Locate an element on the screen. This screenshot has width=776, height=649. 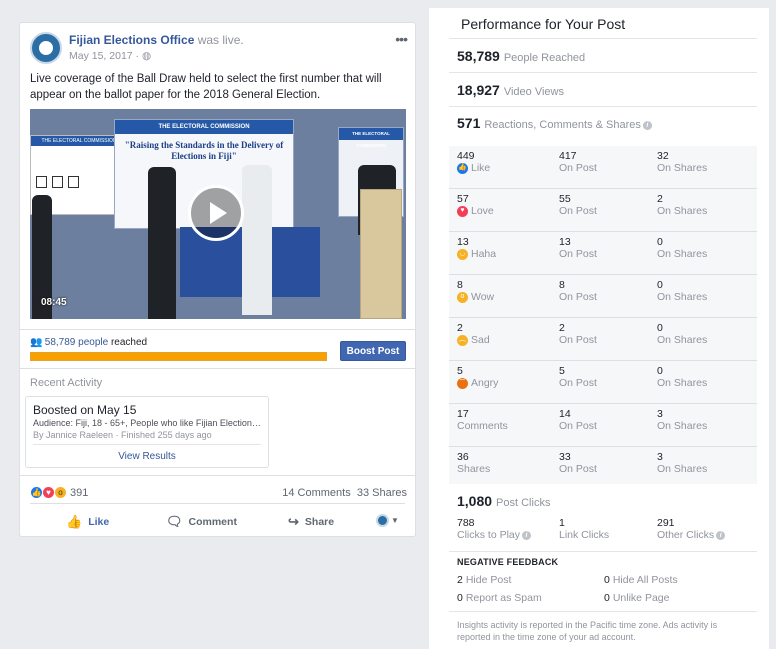
breakdown-row: 5 ︶ Angry 5 On Post 0 On Shares is located at coordinates (603, 382).